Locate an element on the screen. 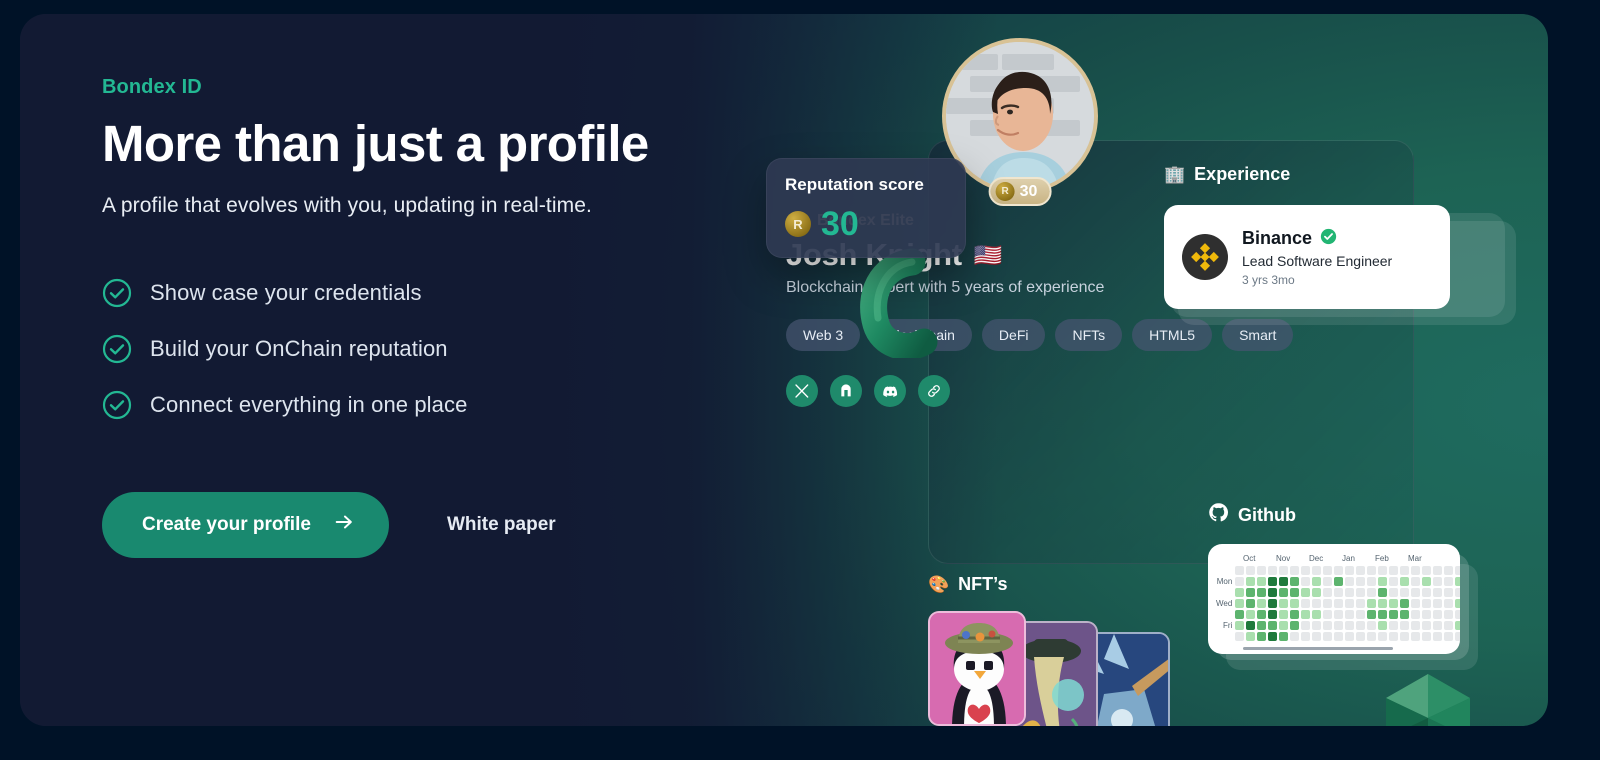  create-profile-button: Create your profile is located at coordinates (245, 525).